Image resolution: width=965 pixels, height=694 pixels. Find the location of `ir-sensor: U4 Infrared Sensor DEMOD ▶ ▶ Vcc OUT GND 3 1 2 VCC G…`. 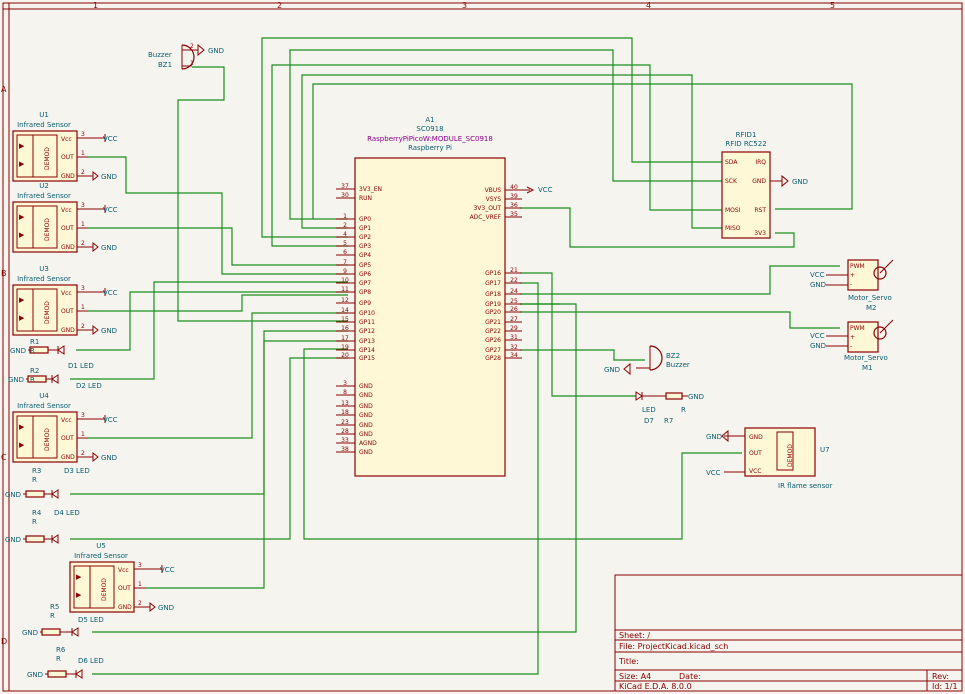

ir-sensor: U4 Infrared Sensor DEMOD ▶ ▶ Vcc OUT GND 3 1 2 VCC G… is located at coordinates (65, 427).